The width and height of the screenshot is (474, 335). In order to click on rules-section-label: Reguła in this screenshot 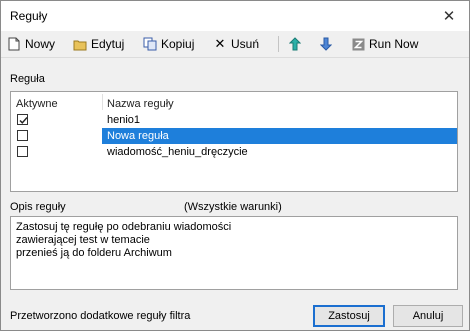, I will do `click(27, 79)`.